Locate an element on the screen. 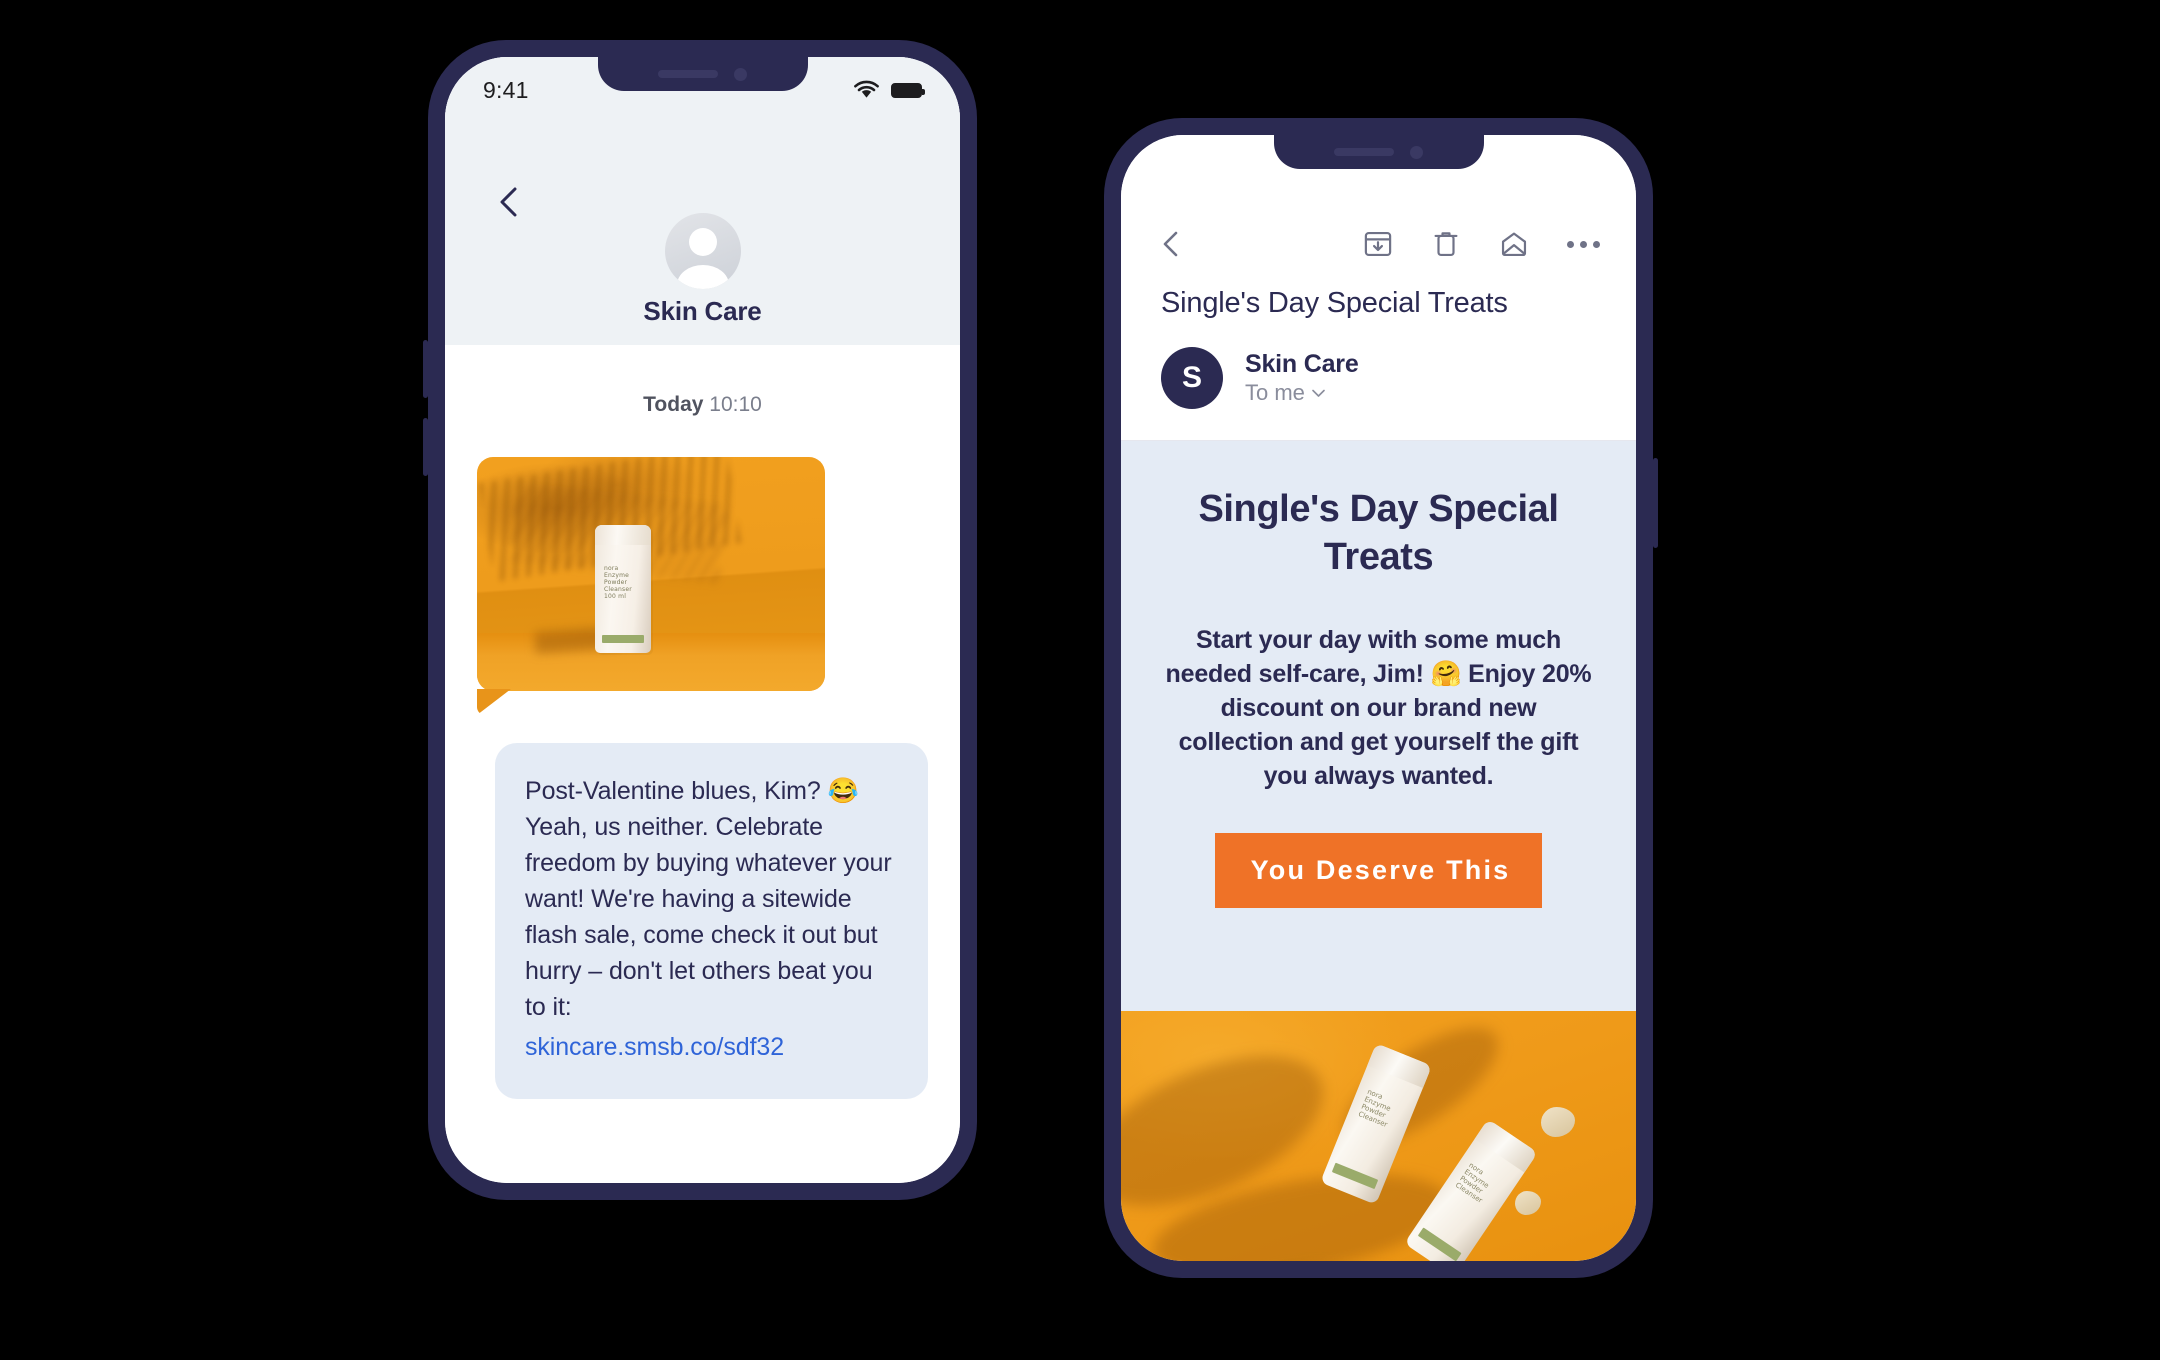 This screenshot has height=1360, width=2160. archive-icon is located at coordinates (1378, 244).